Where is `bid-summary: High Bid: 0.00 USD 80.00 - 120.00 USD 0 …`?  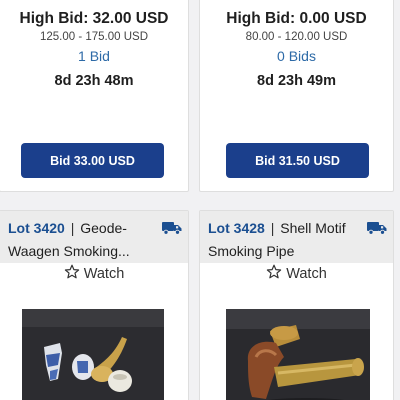 bid-summary: High Bid: 0.00 USD 80.00 - 120.00 USD 0 … is located at coordinates (296, 49).